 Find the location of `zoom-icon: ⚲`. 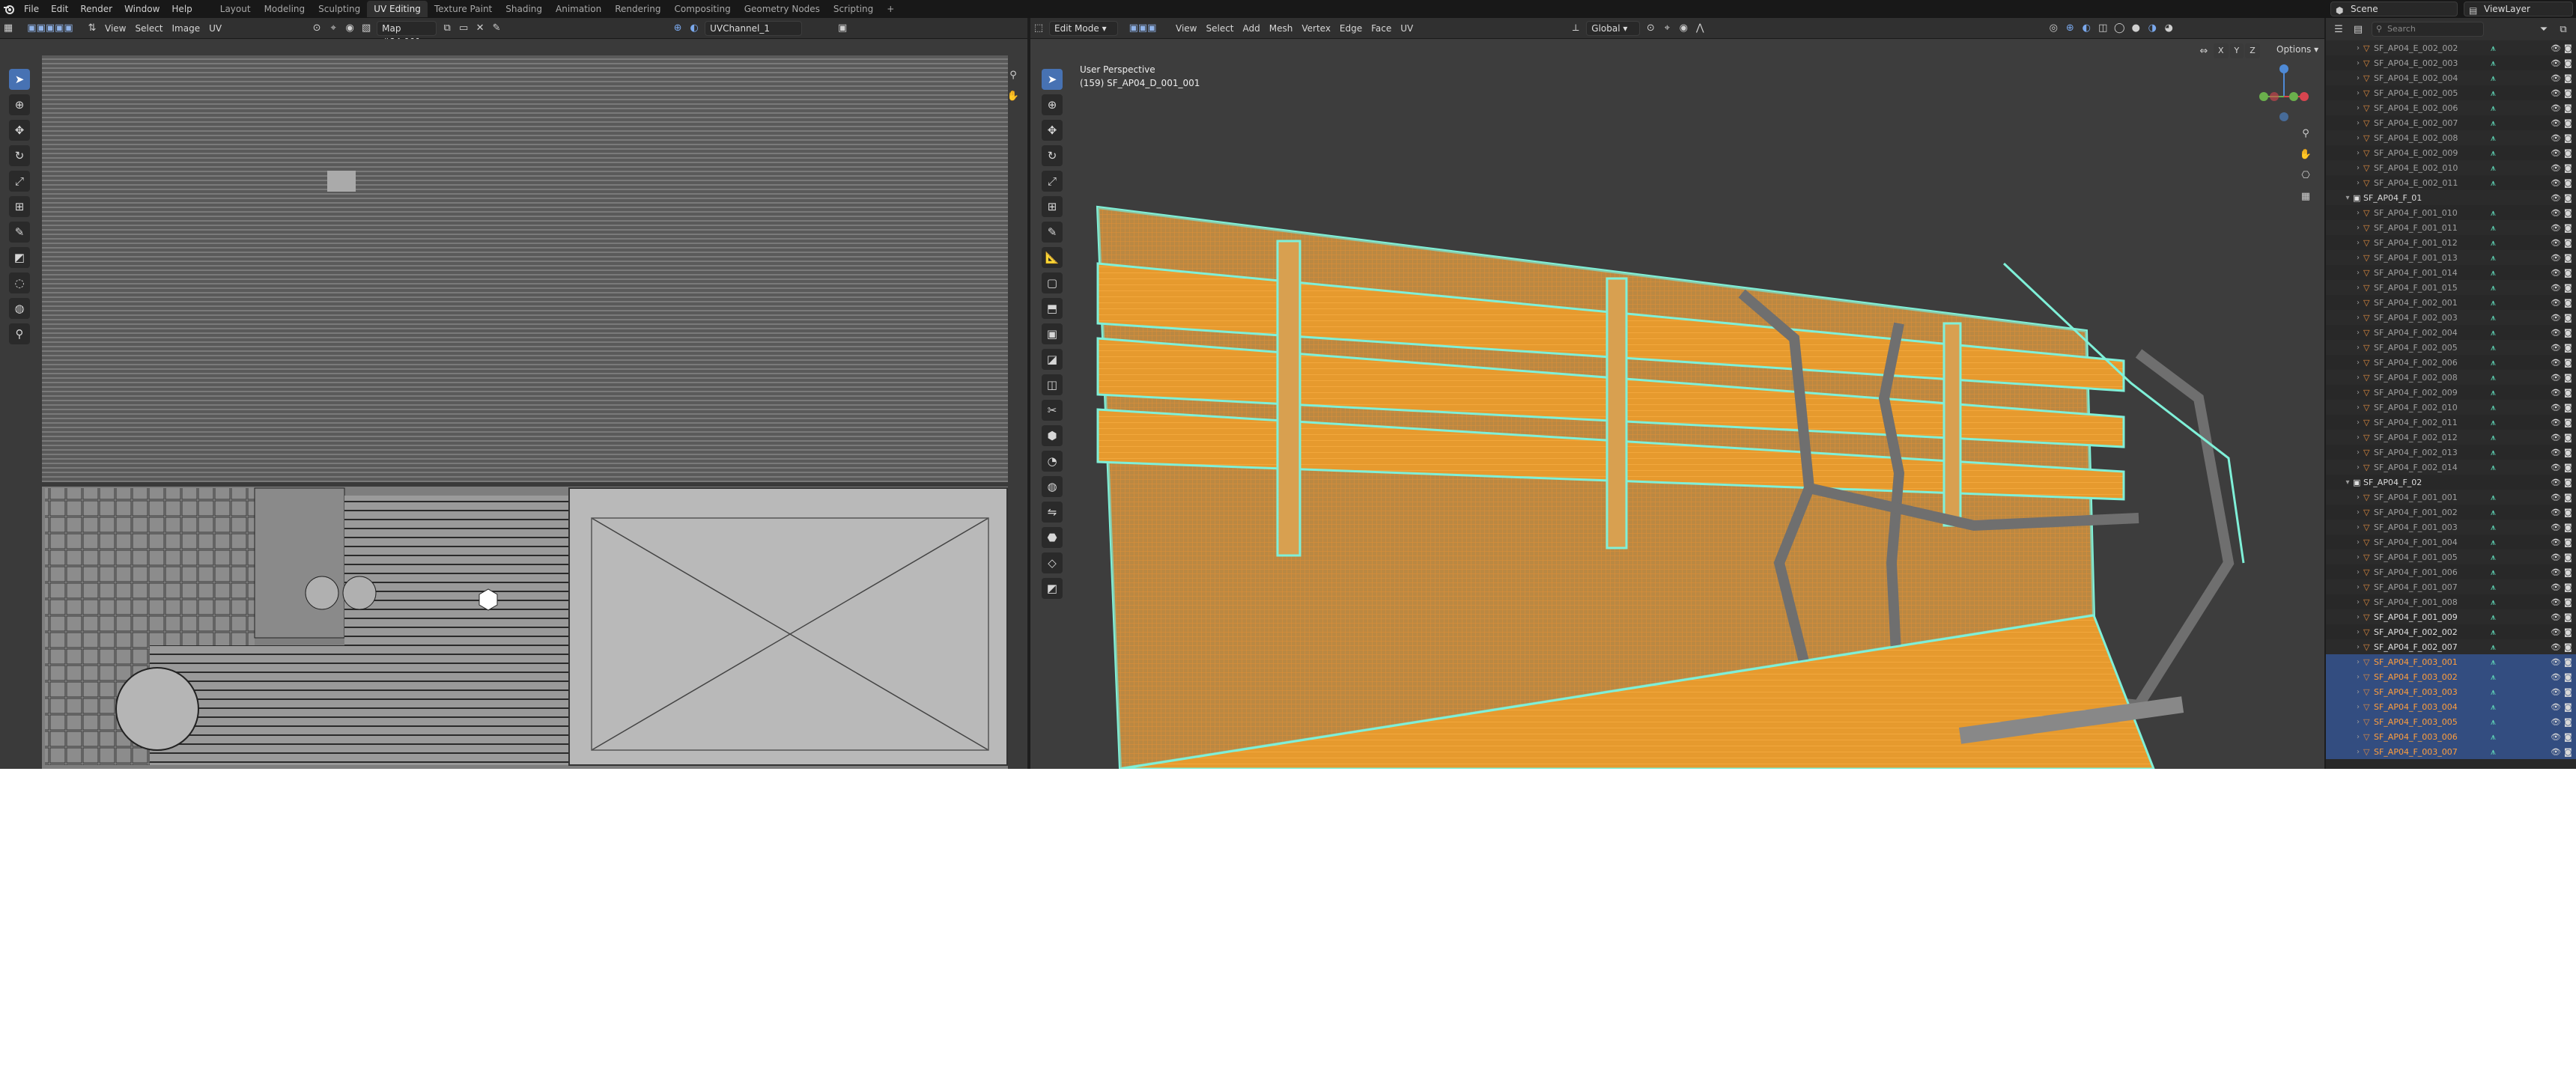

zoom-icon: ⚲ is located at coordinates (1013, 74).